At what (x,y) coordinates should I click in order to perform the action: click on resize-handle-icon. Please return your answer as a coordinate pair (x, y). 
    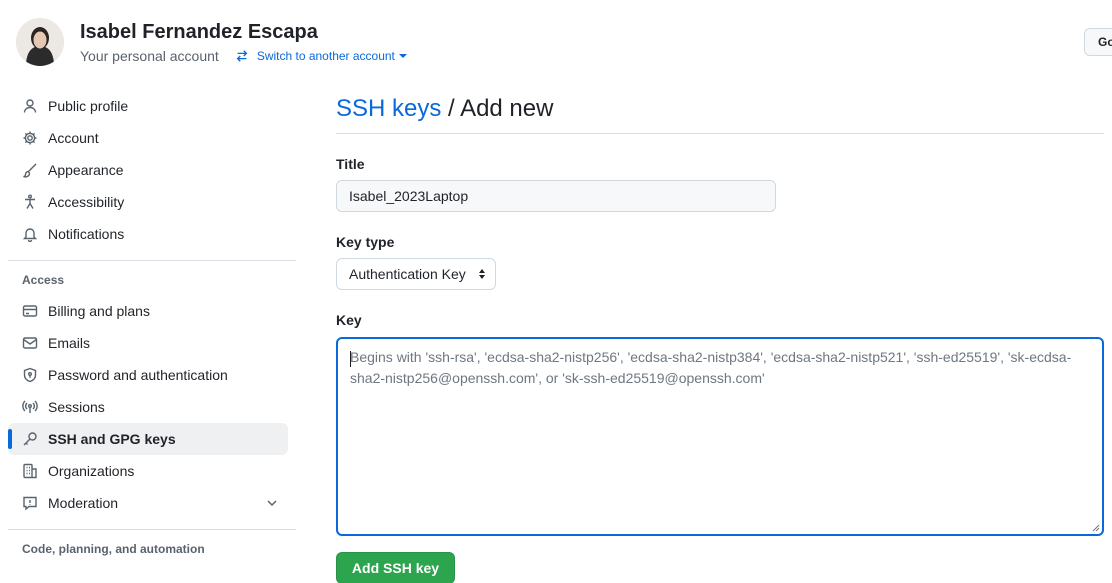
    Looking at the image, I should click on (1096, 528).